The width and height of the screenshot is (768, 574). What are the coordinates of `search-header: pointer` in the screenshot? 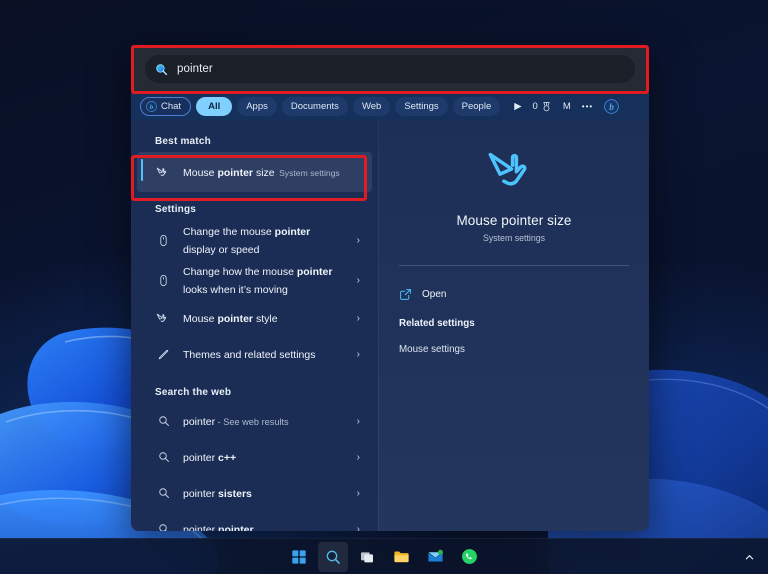 It's located at (390, 69).